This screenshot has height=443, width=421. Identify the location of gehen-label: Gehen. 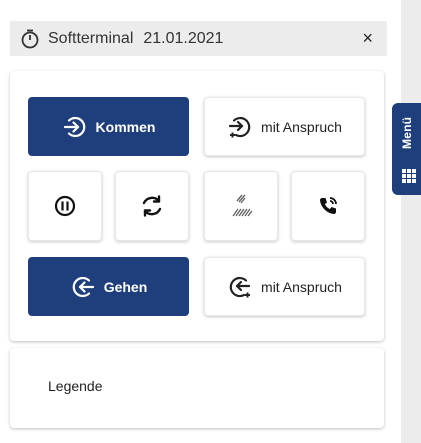
(125, 286).